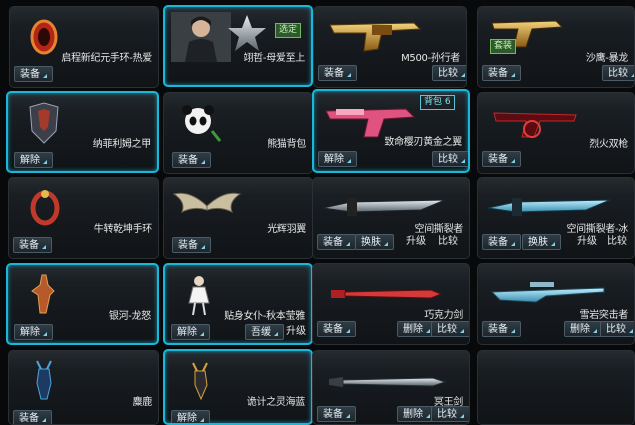  I want to click on item-card: 麋鹿 装备, so click(83, 387).